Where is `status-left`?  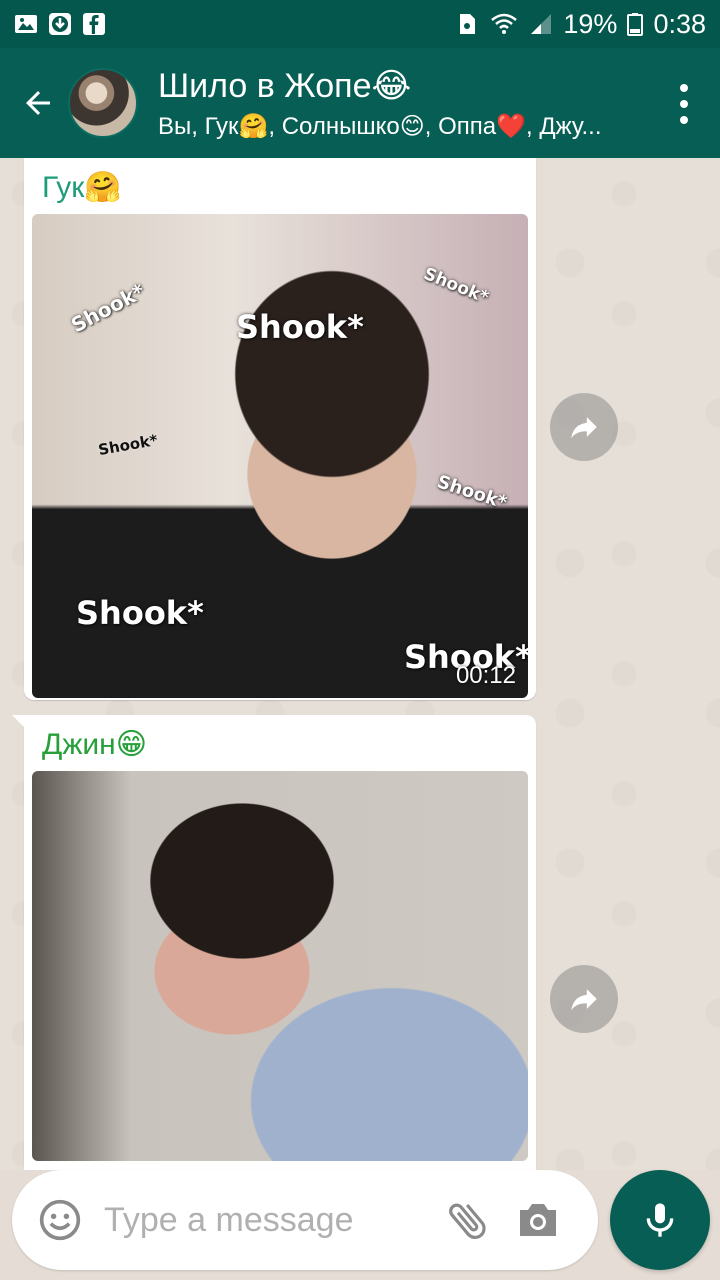
status-left is located at coordinates (60, 24).